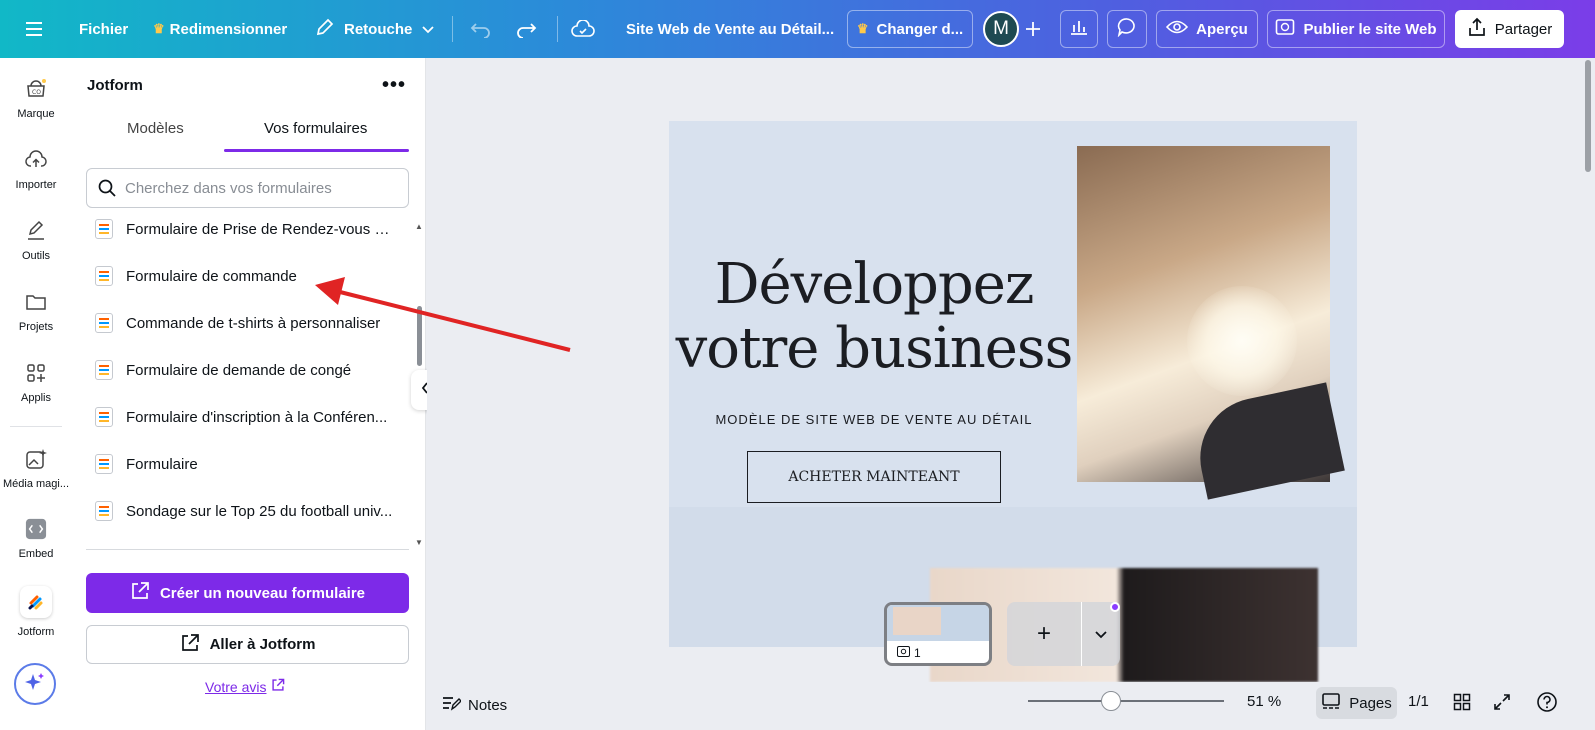  I want to click on thumbnail-image, so click(917, 621).